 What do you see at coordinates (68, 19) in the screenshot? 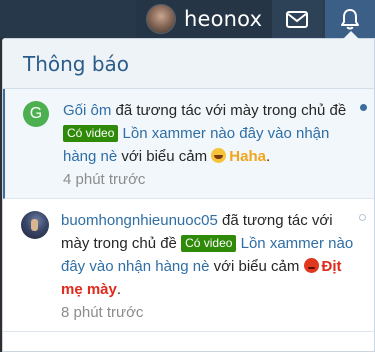
I see `navbar-left-segment` at bounding box center [68, 19].